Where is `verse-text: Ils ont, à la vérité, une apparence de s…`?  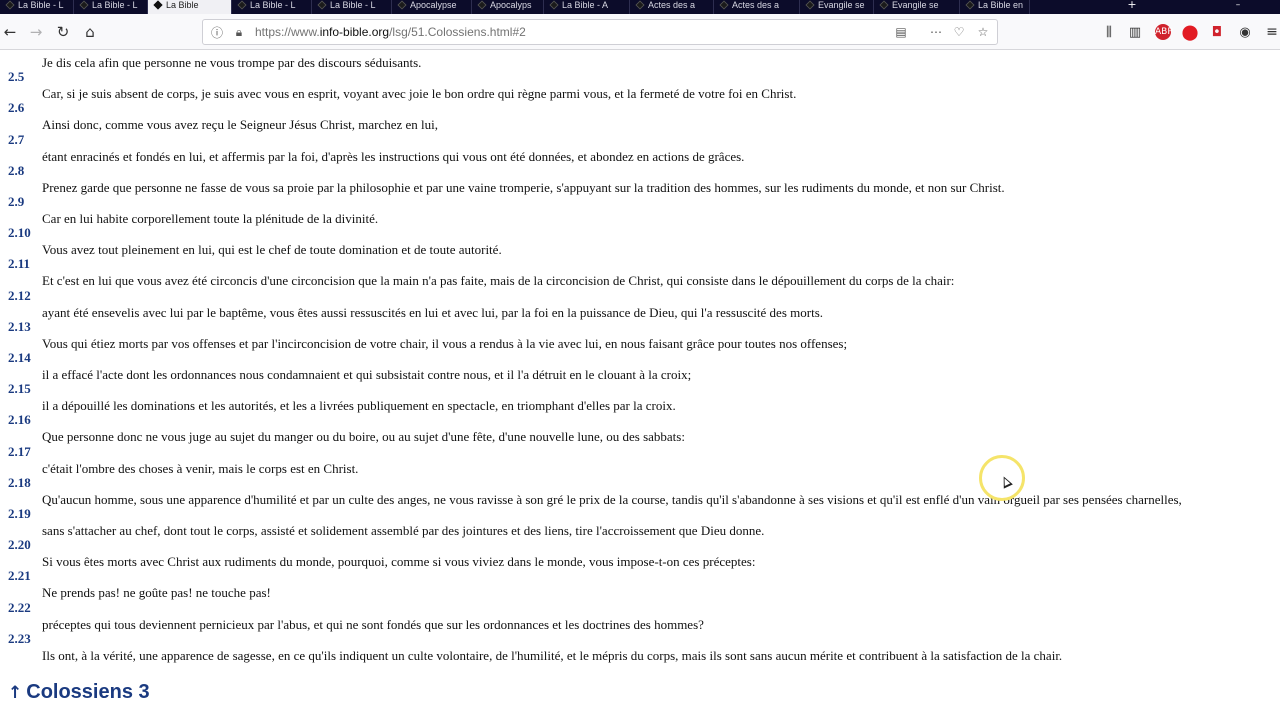
verse-text: Ils ont, à la vérité, une apparence de s… is located at coordinates (552, 655).